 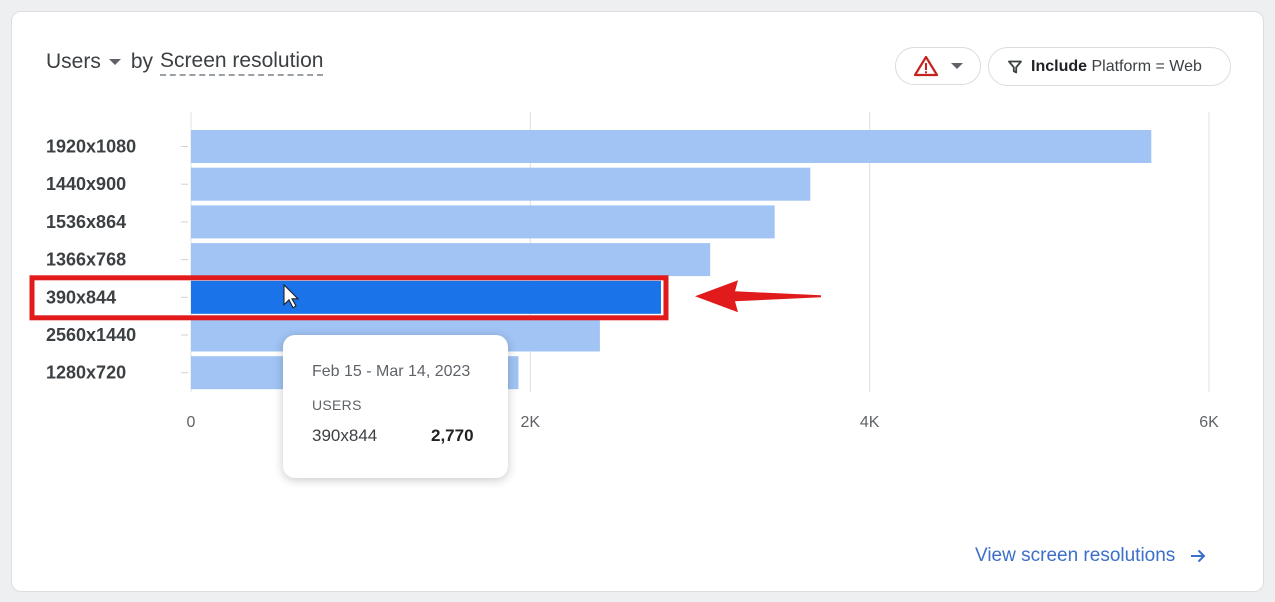 What do you see at coordinates (758, 296) in the screenshot?
I see `annotation-arrow` at bounding box center [758, 296].